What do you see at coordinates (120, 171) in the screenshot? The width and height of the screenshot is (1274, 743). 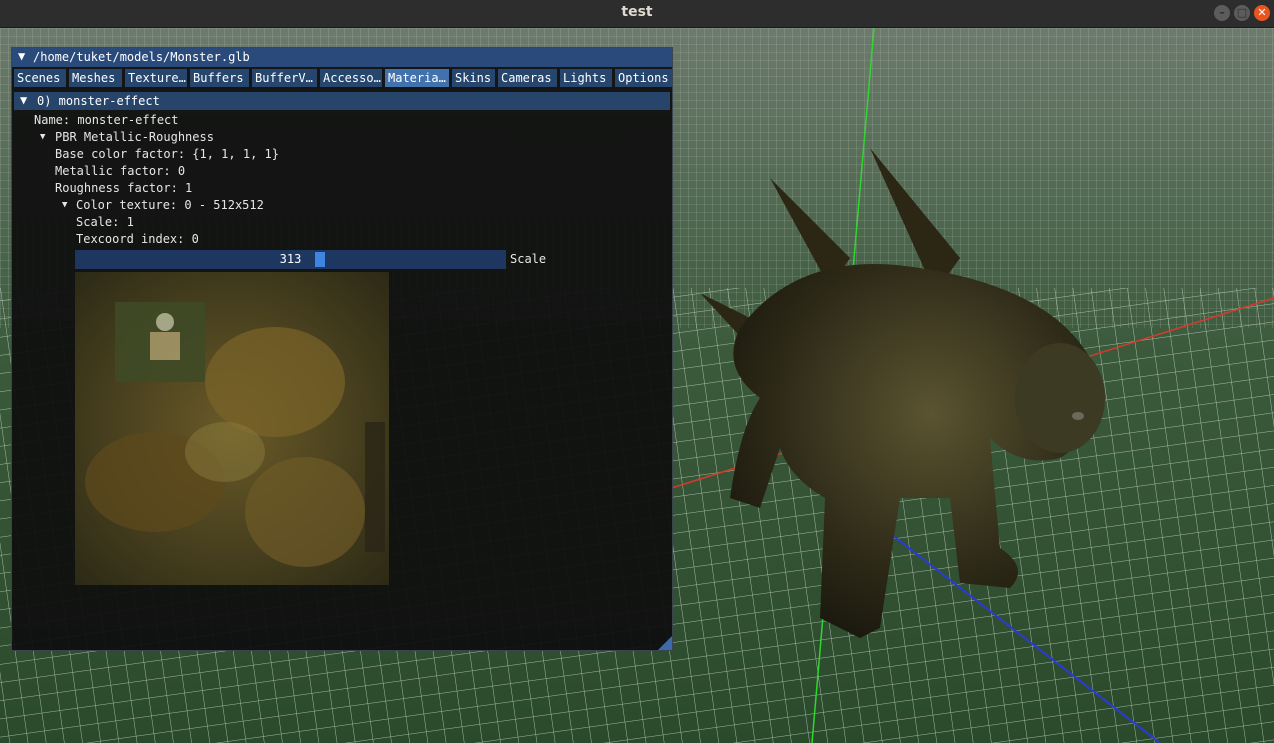 I see `metallic-factor: Metallic factor: 0` at bounding box center [120, 171].